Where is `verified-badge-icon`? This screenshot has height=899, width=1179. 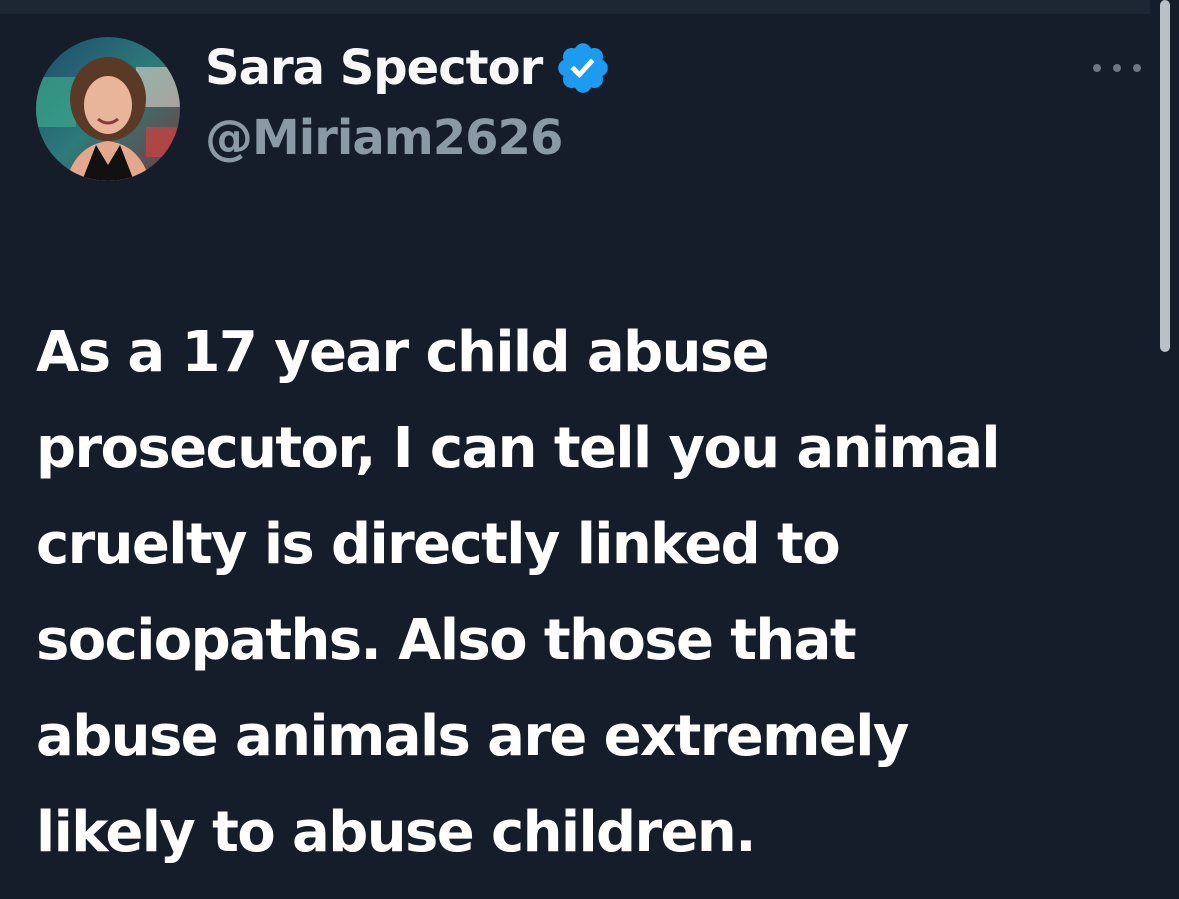 verified-badge-icon is located at coordinates (583, 68).